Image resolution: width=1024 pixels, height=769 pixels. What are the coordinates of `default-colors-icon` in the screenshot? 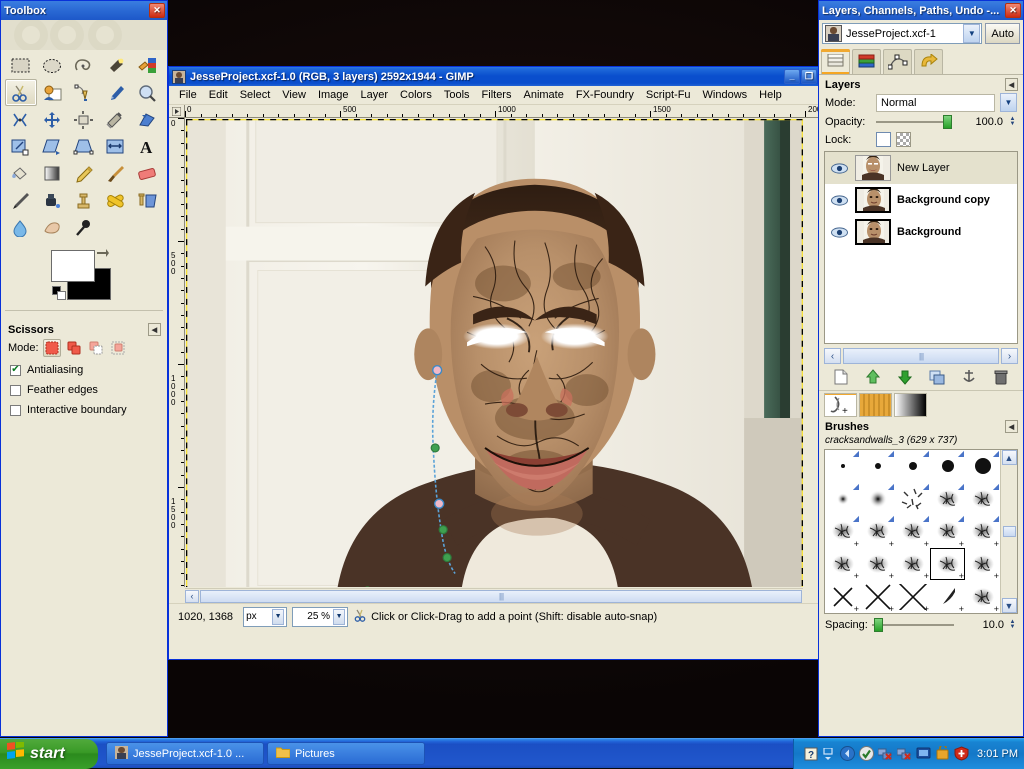 It's located at (59, 293).